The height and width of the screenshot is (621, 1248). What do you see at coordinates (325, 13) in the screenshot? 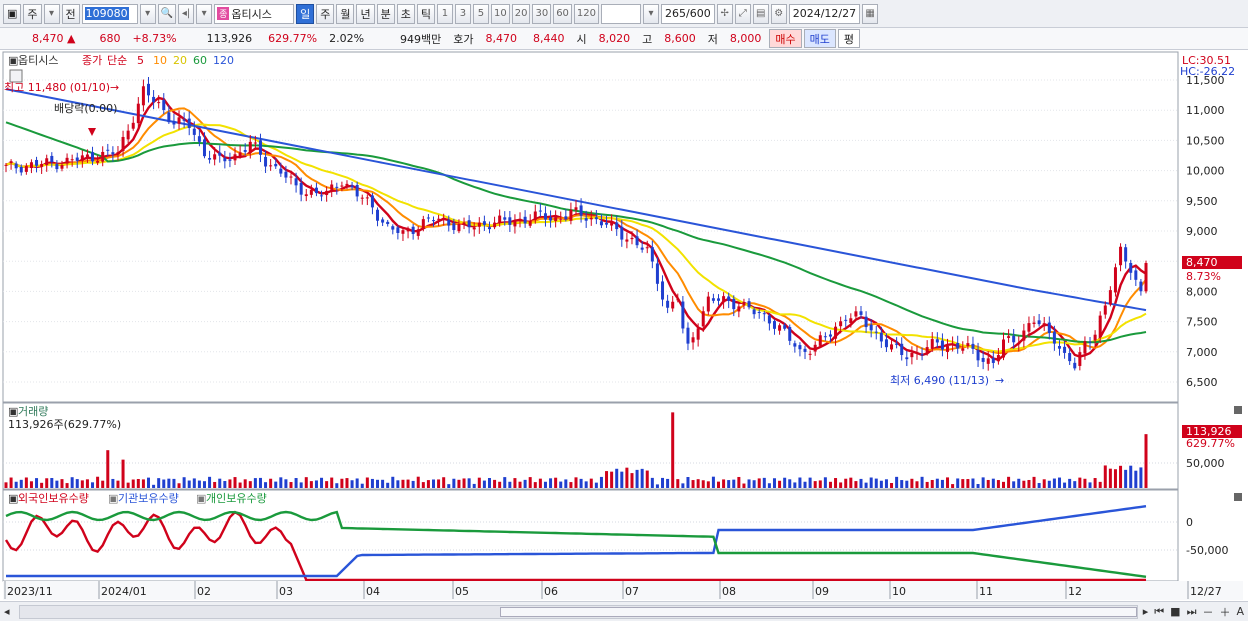
I see `period-week-button: 주` at bounding box center [325, 13].